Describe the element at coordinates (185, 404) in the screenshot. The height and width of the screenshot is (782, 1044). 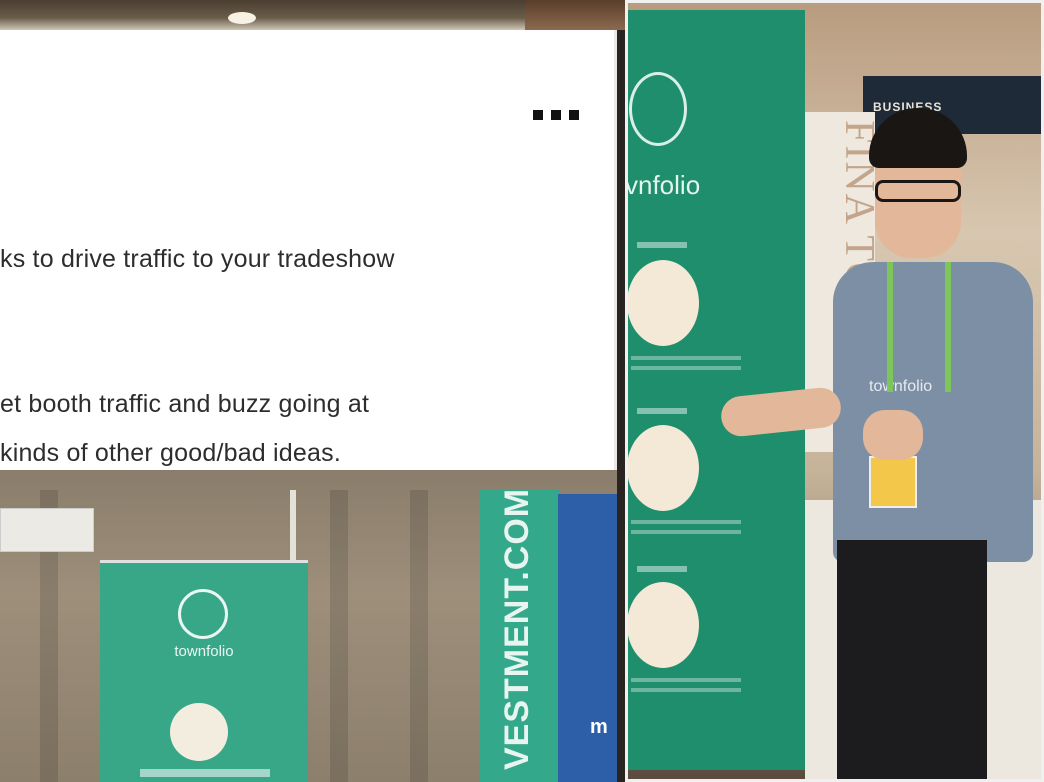
I see `post-text-line-2: et booth traffic and buzz going at` at that location.